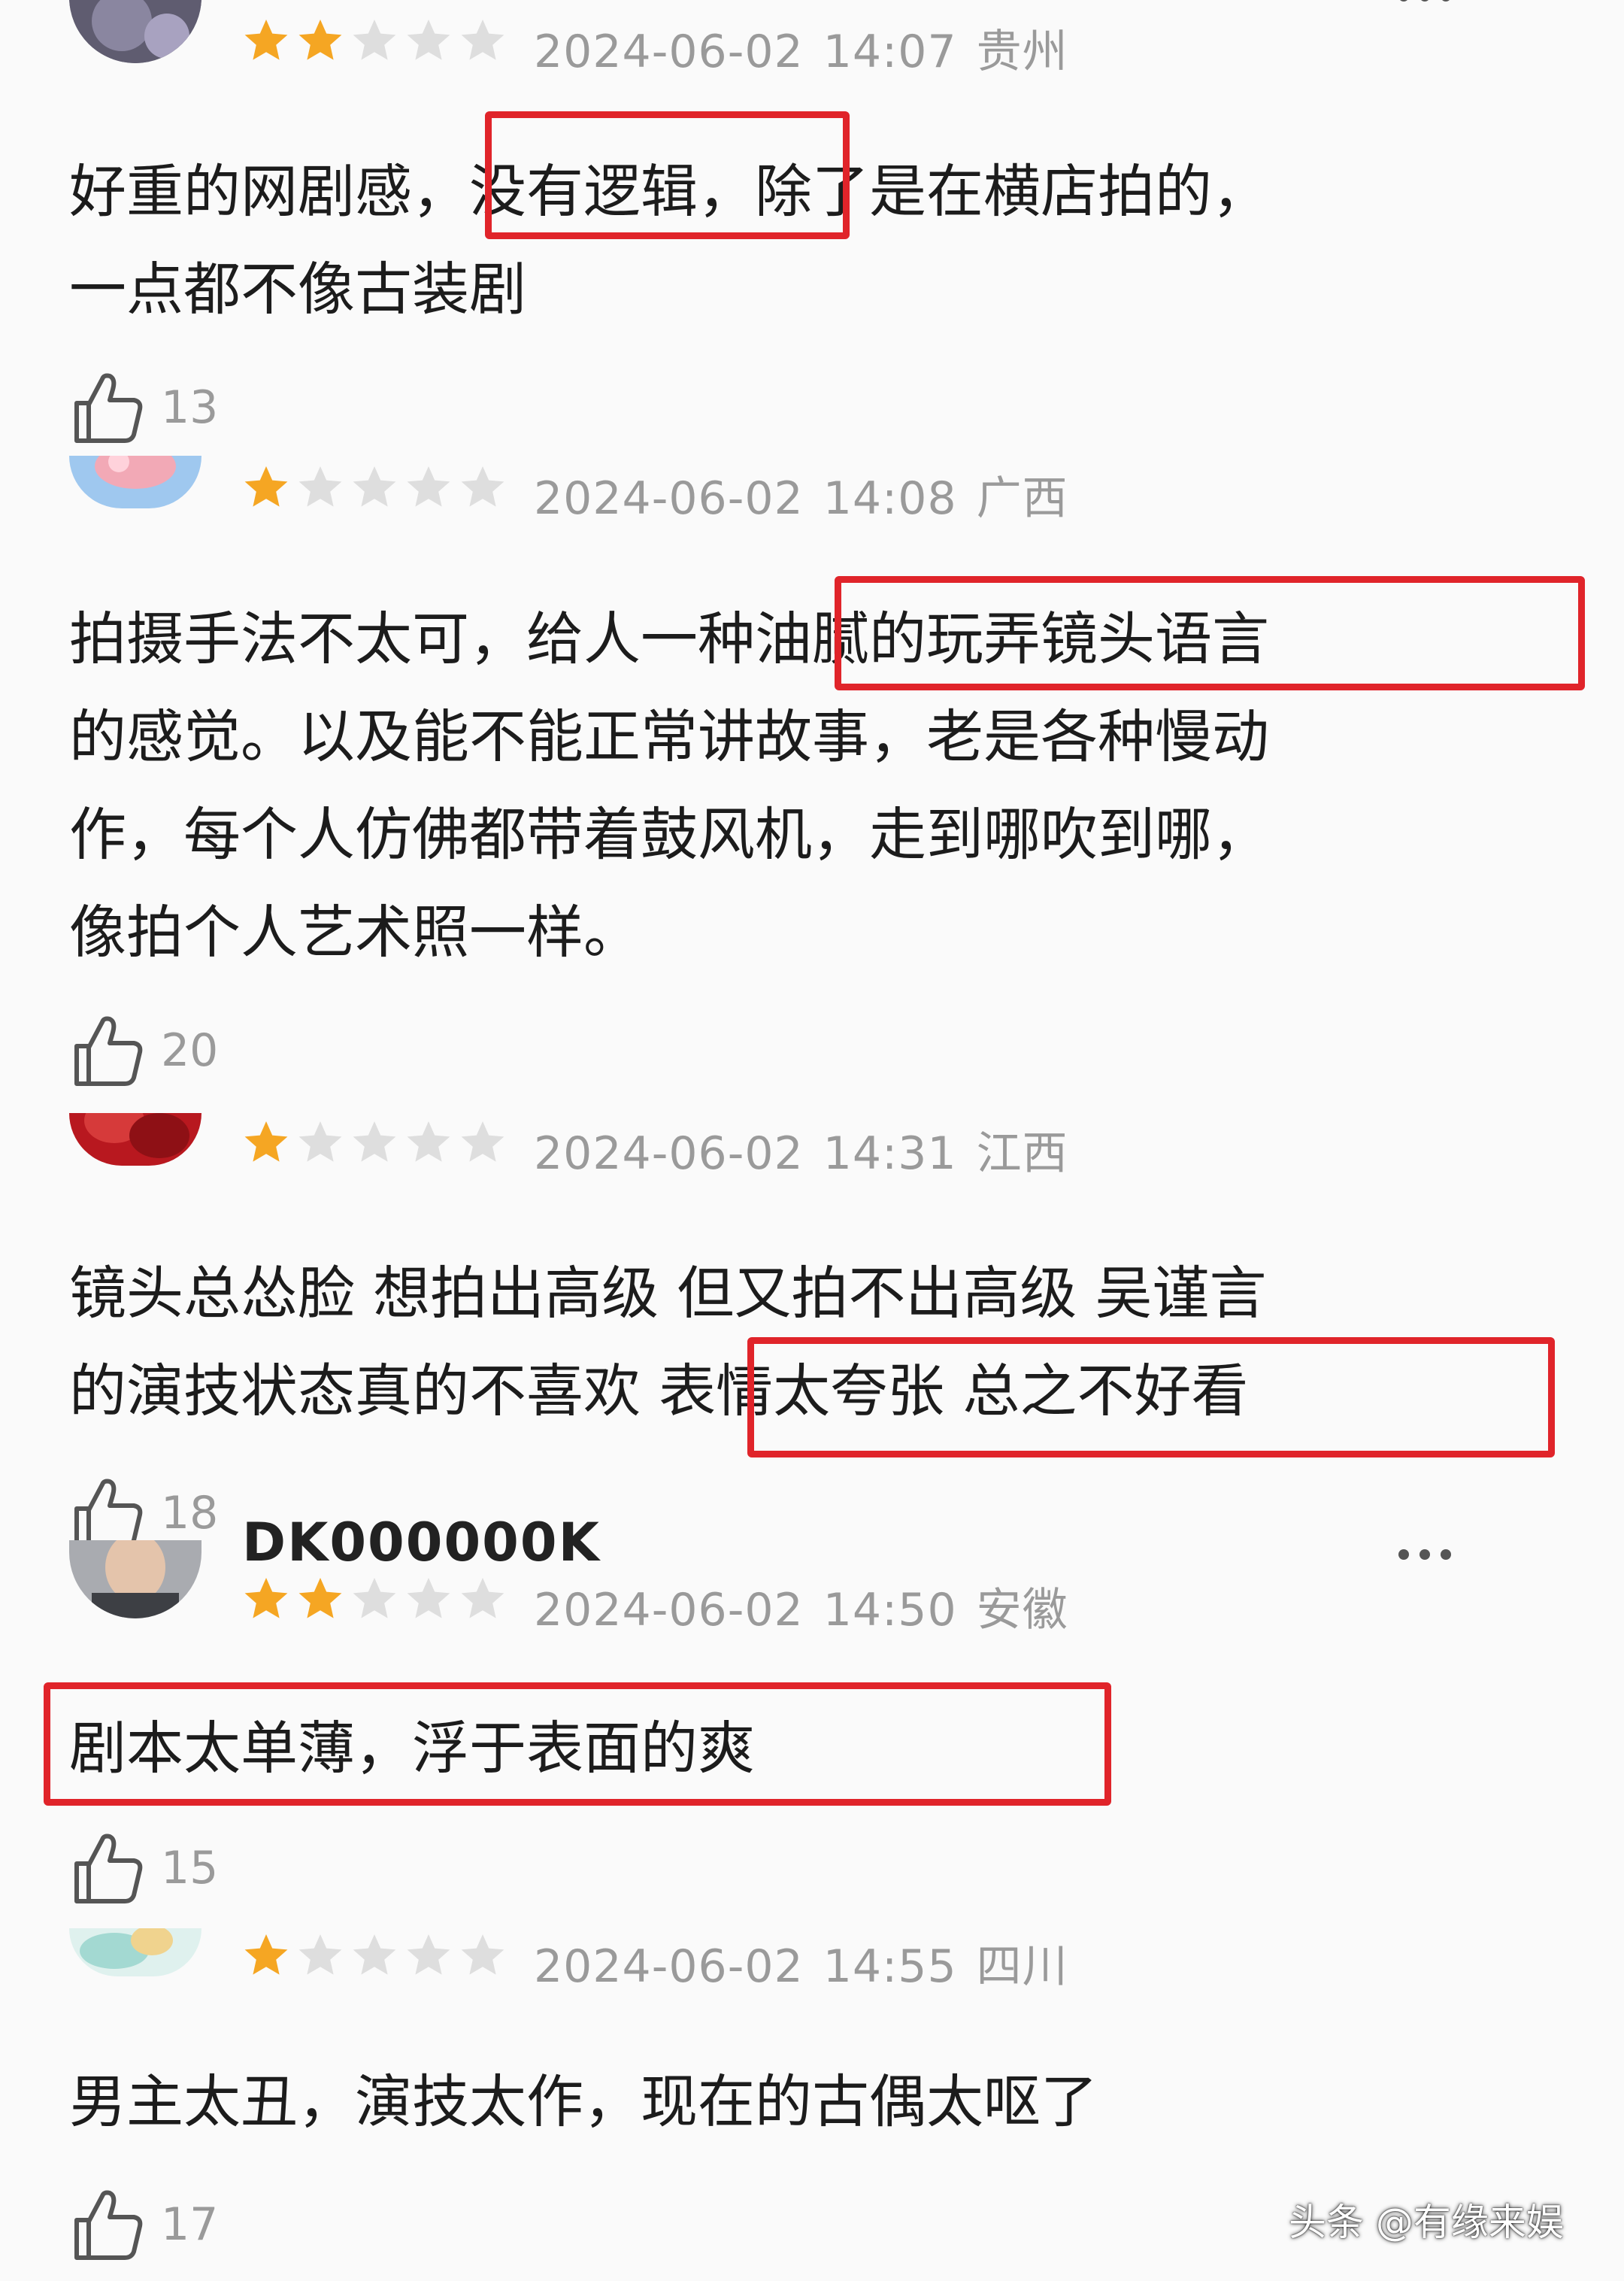 This screenshot has height=2281, width=1624. I want to click on review-location: 广西, so click(1022, 498).